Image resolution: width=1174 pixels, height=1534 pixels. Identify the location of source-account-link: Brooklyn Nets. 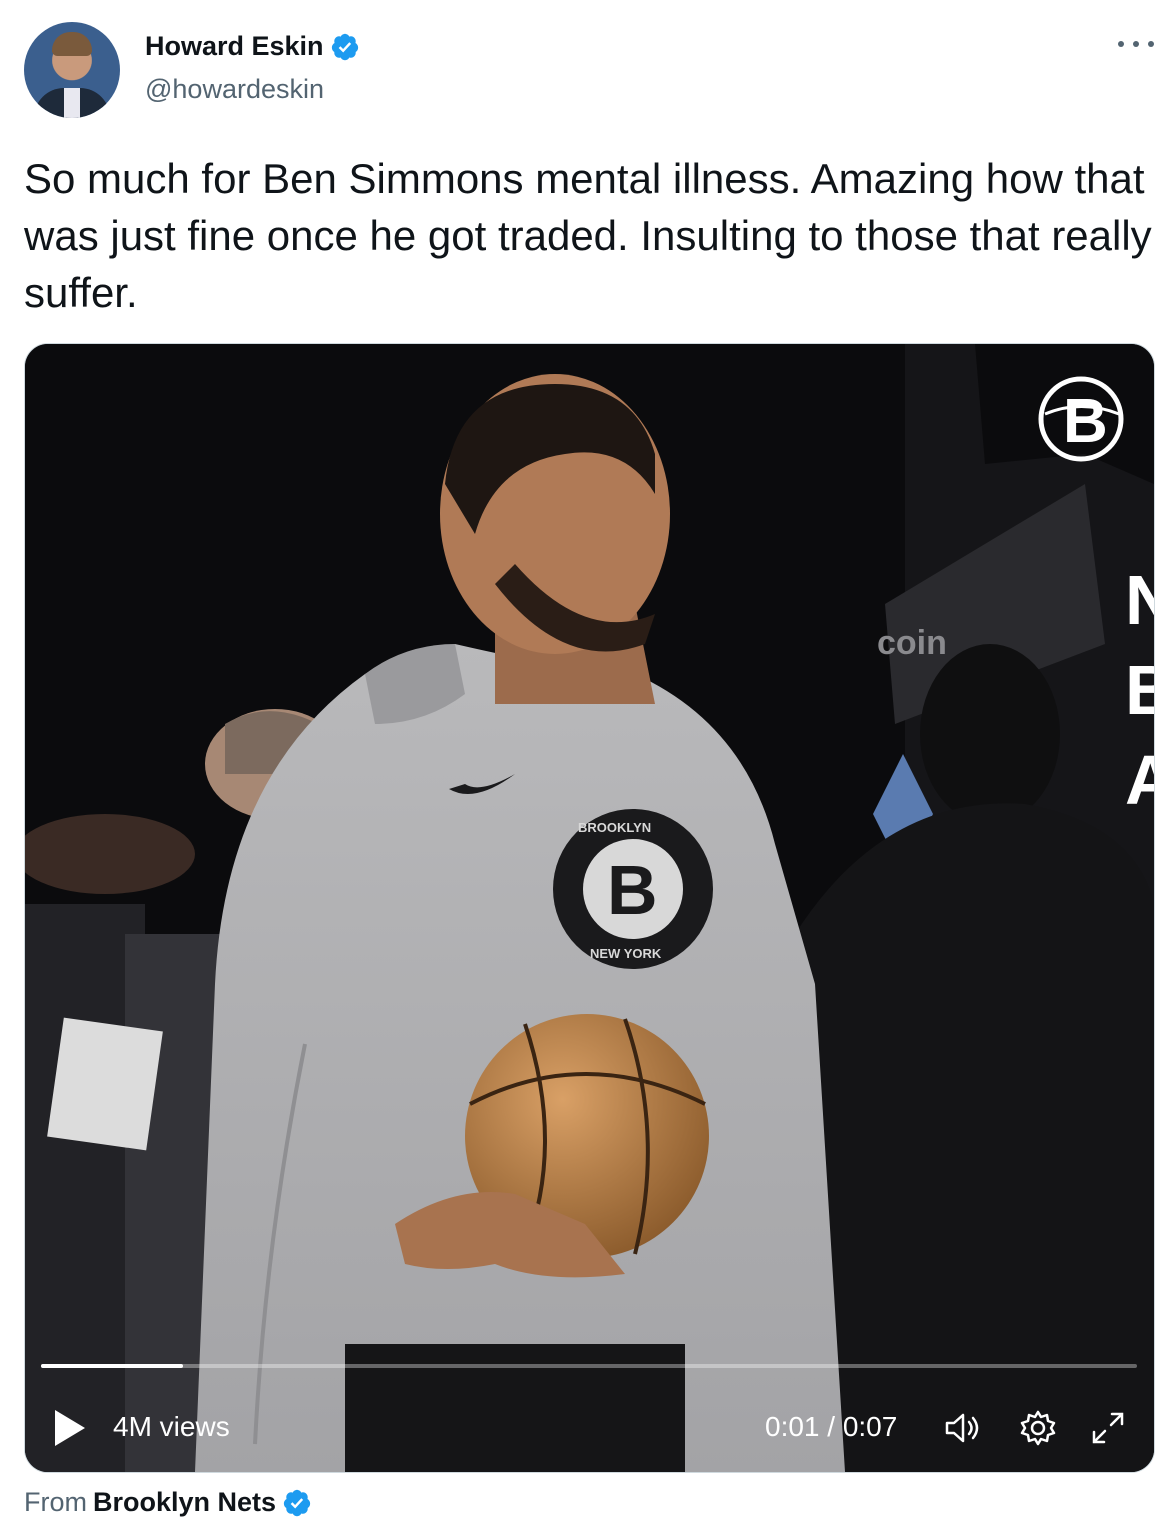
(184, 1502).